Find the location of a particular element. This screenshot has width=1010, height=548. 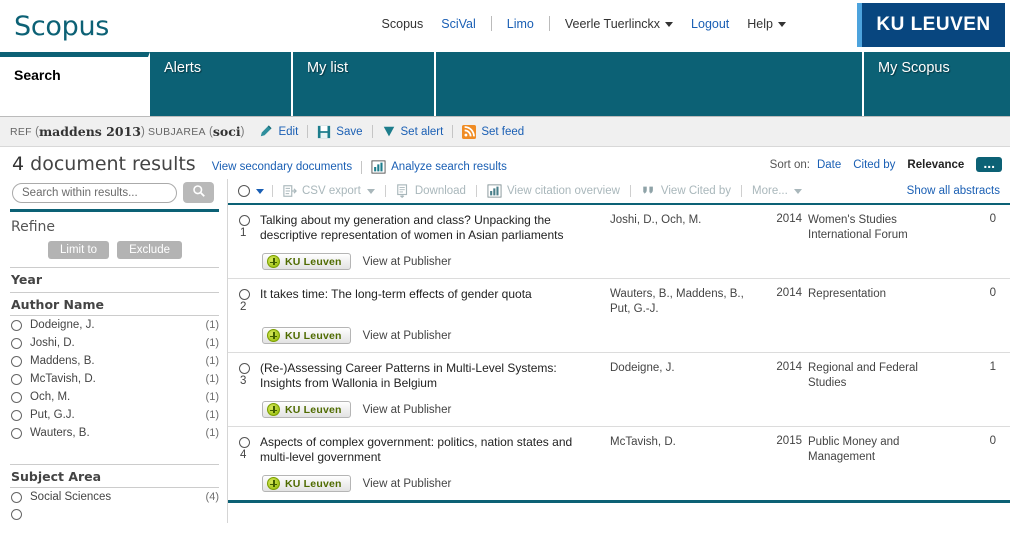

tab-my-scopus: My Scopus is located at coordinates (937, 84).